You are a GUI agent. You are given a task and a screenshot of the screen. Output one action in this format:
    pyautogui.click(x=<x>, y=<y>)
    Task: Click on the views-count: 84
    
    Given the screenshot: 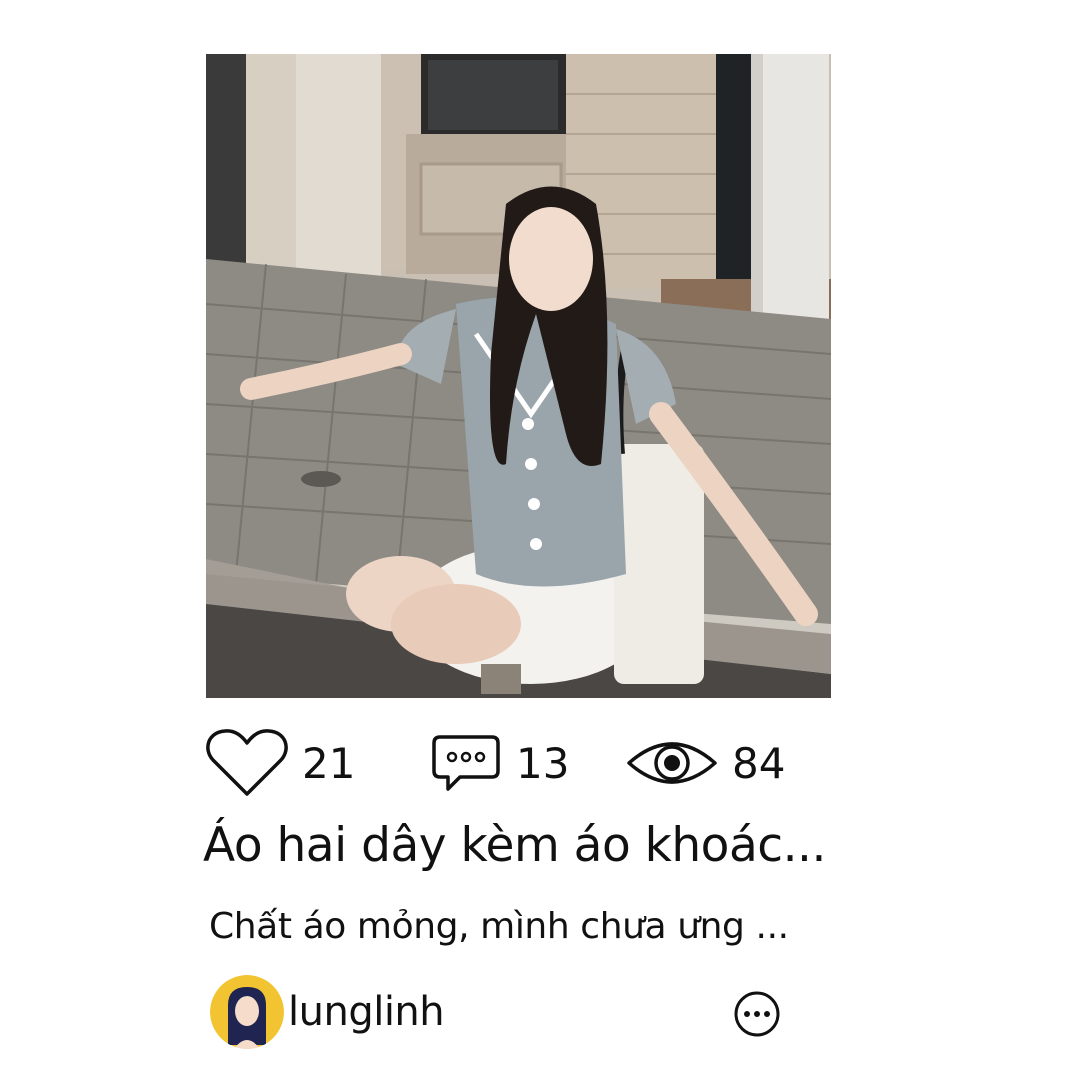 What is the action you would take?
    pyautogui.click(x=759, y=763)
    